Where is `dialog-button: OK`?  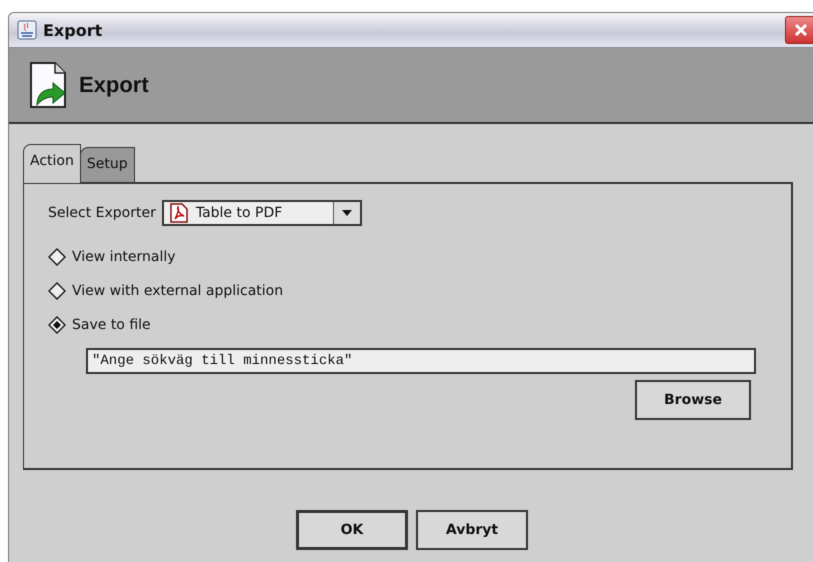
dialog-button: OK is located at coordinates (352, 530).